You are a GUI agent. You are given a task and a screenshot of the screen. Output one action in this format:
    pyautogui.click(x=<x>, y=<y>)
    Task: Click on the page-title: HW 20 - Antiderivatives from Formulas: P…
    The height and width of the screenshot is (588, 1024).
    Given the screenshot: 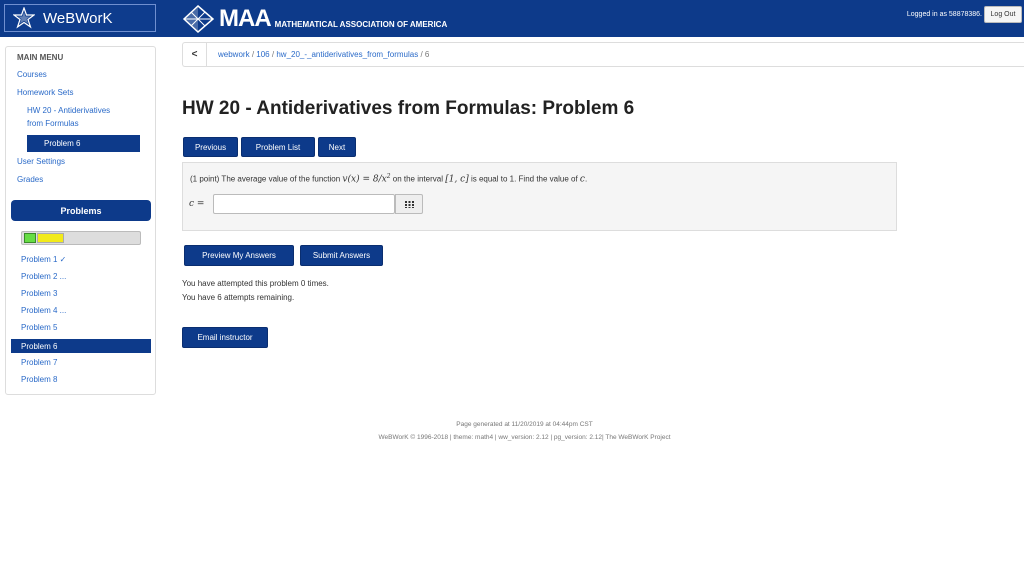 What is the action you would take?
    pyautogui.click(x=408, y=108)
    